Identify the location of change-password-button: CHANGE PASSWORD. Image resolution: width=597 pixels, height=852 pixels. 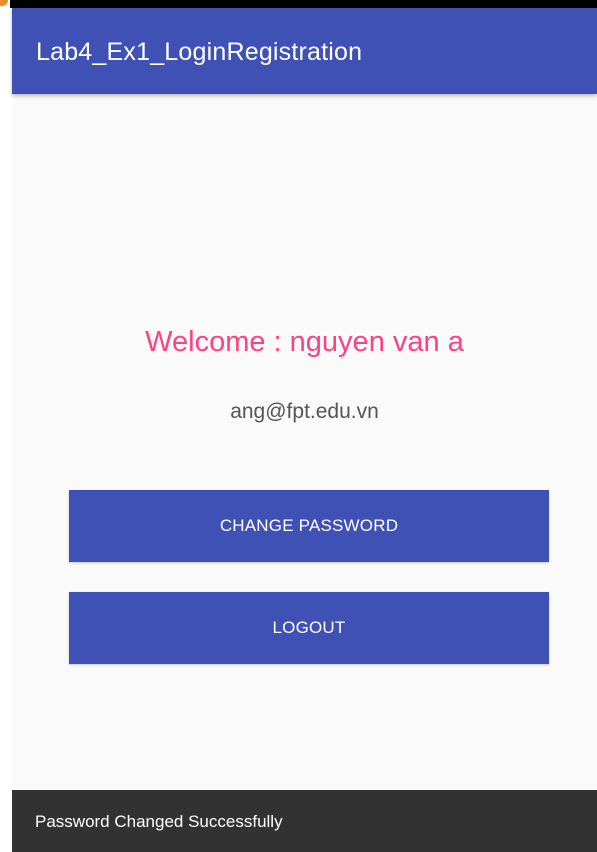
(309, 526).